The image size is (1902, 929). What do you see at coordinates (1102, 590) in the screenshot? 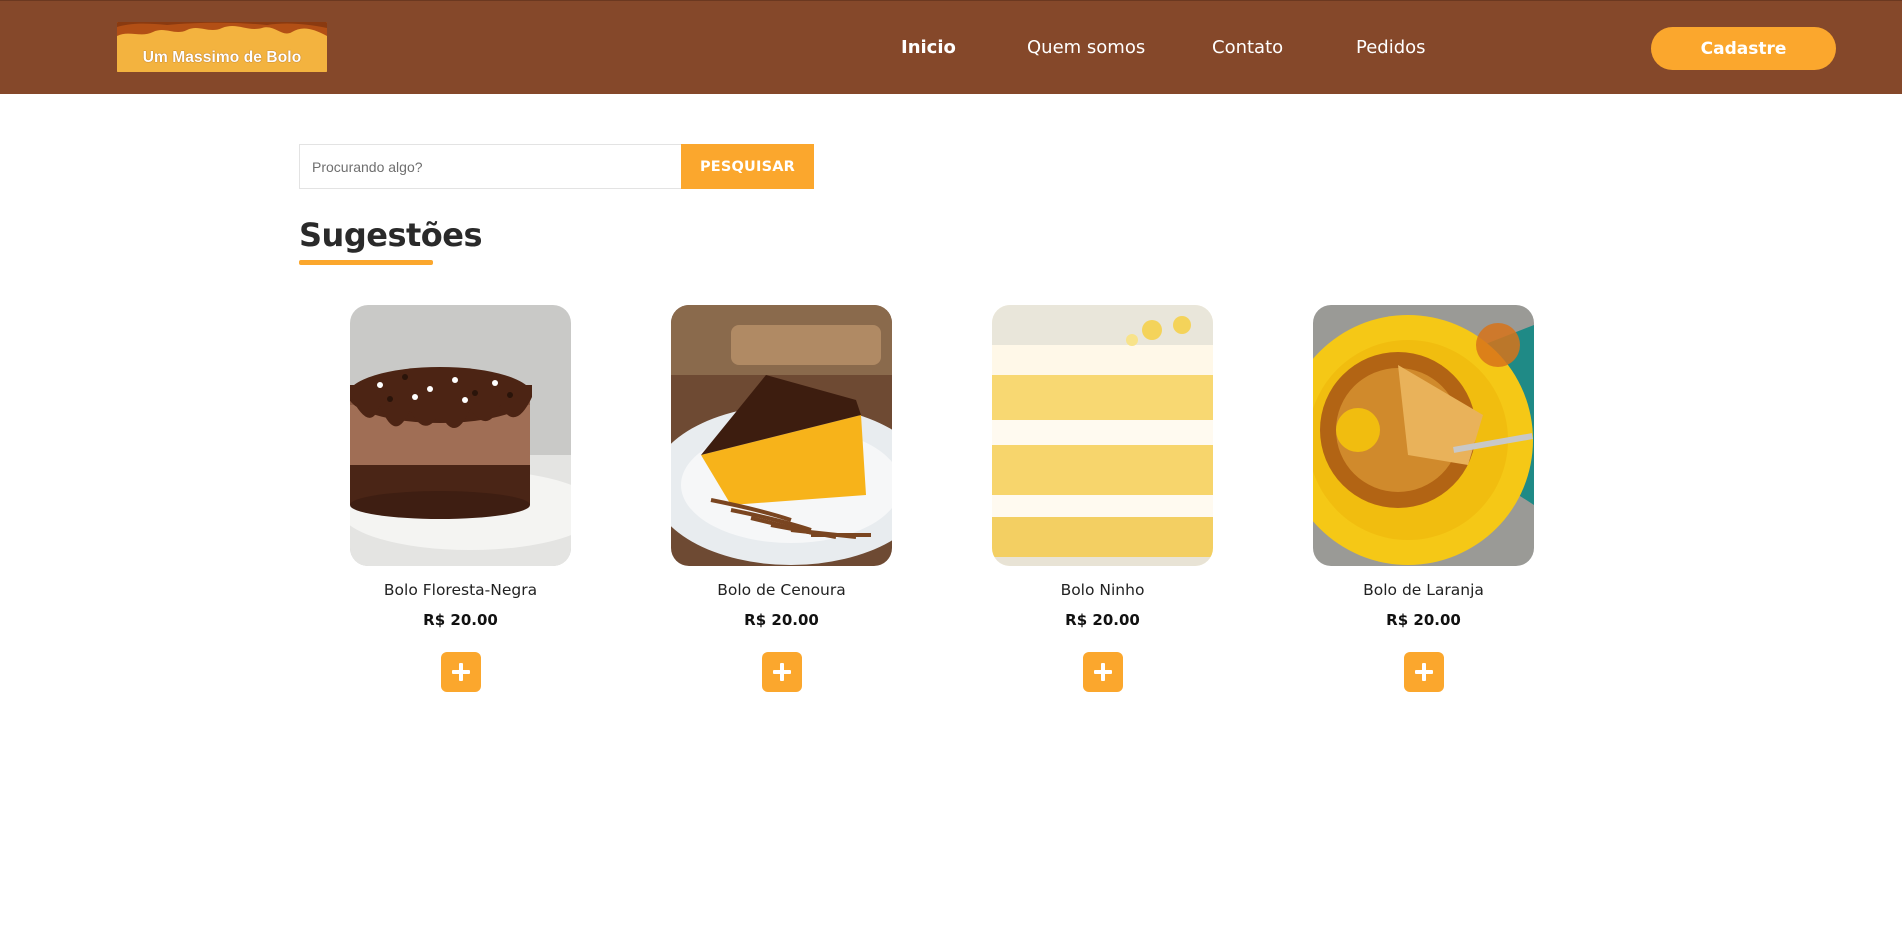
I see `product-name: Bolo Ninho` at bounding box center [1102, 590].